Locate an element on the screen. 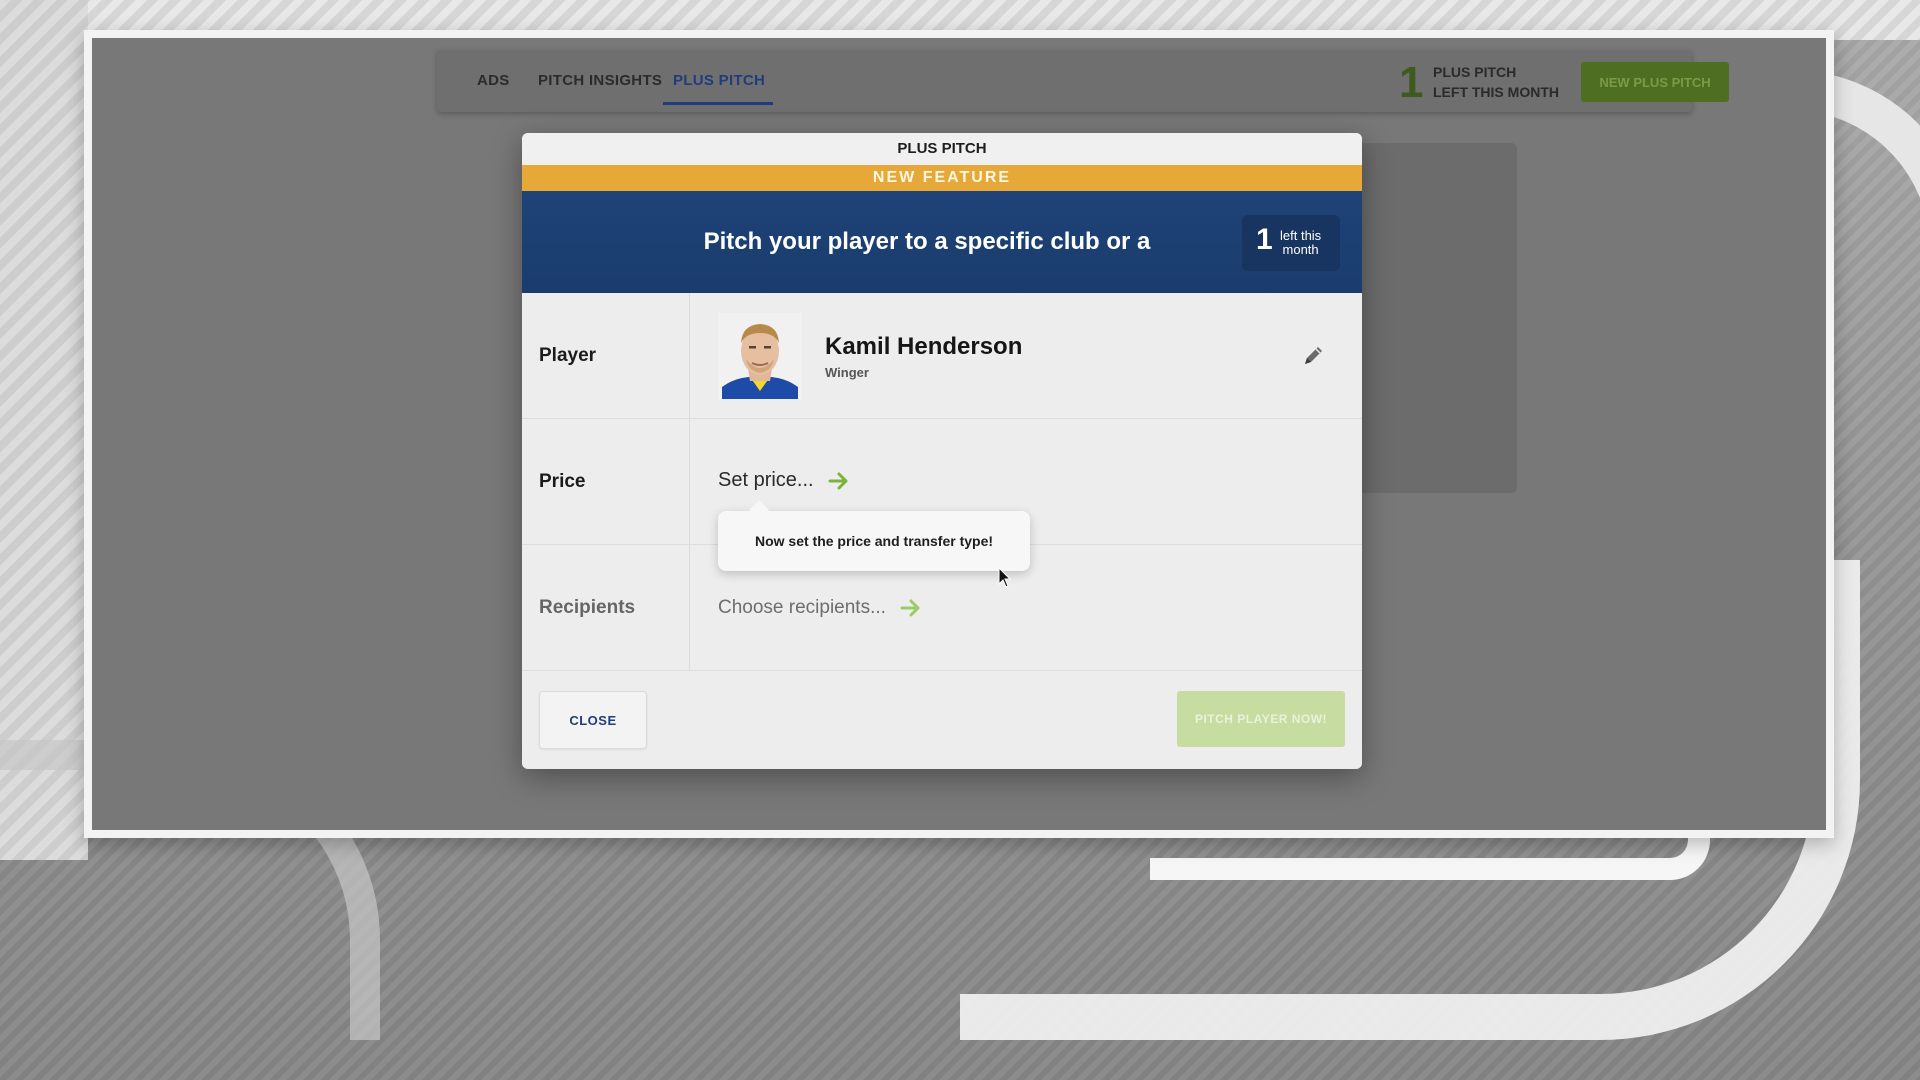  cursor-icon is located at coordinates (1005, 577).